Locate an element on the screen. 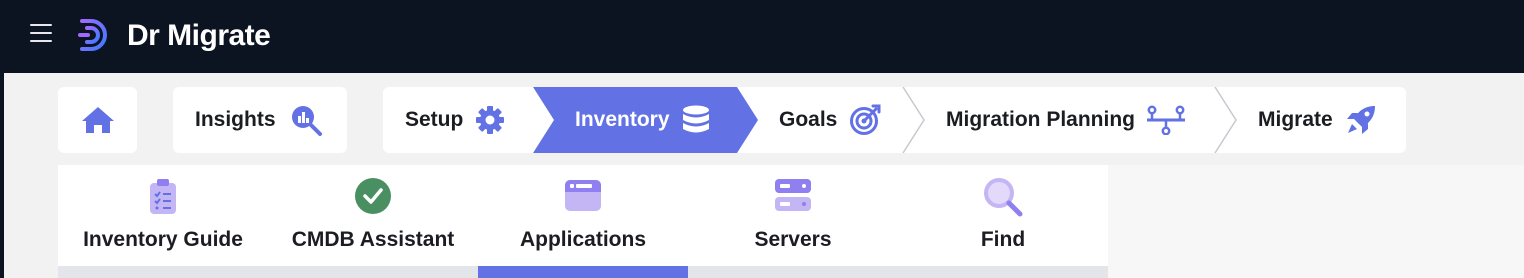  subnav-applications-label: Applications is located at coordinates (582, 239).